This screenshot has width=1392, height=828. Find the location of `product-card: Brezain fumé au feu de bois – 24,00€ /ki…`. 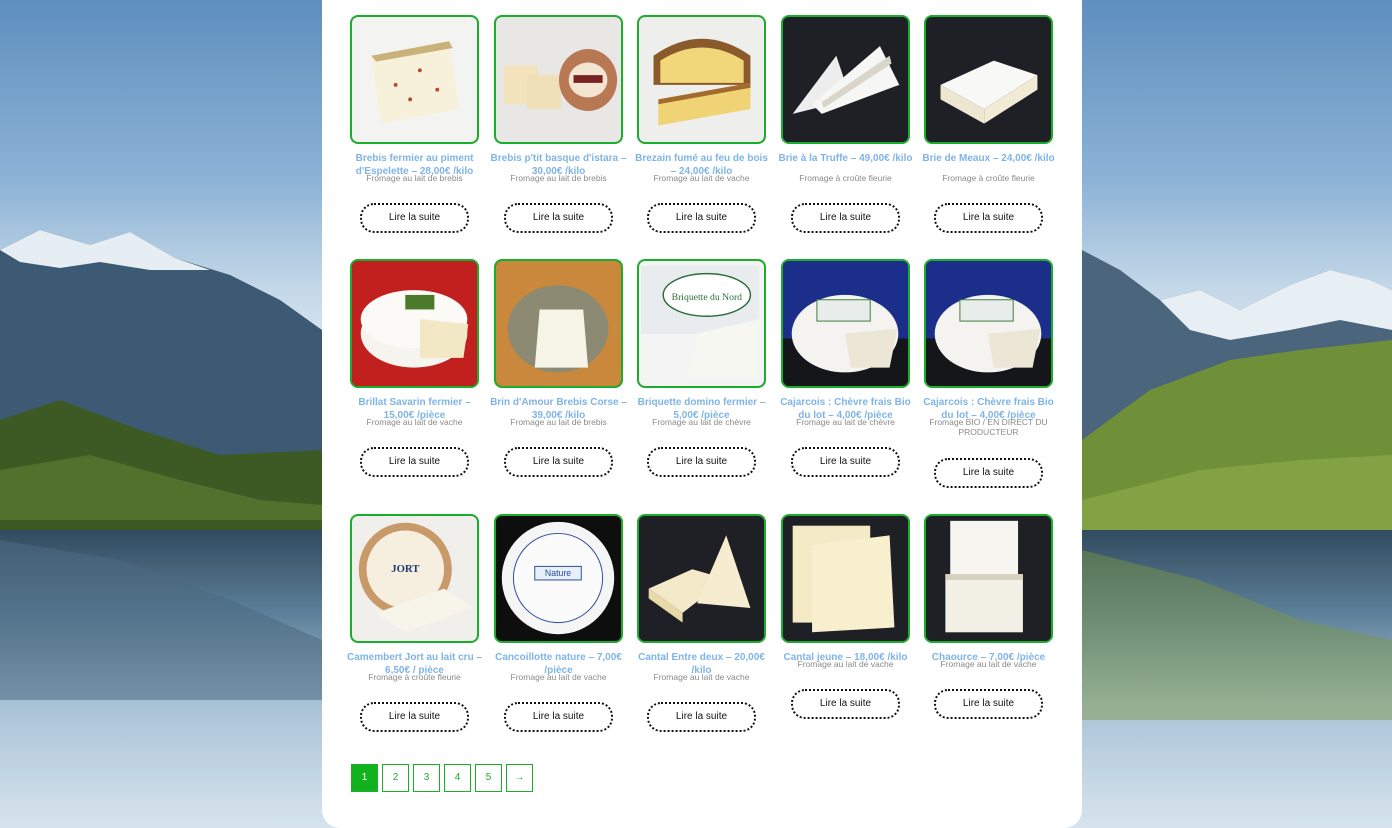

product-card: Brezain fumé au feu de bois – 24,00€ /ki… is located at coordinates (708, 130).